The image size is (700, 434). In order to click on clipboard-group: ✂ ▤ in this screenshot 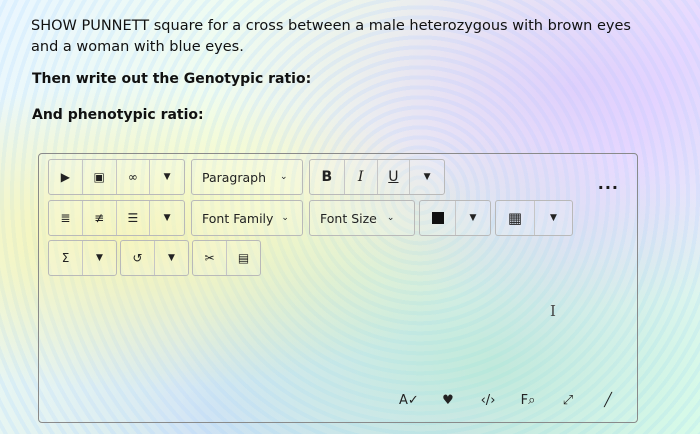, I will do `click(226, 258)`.